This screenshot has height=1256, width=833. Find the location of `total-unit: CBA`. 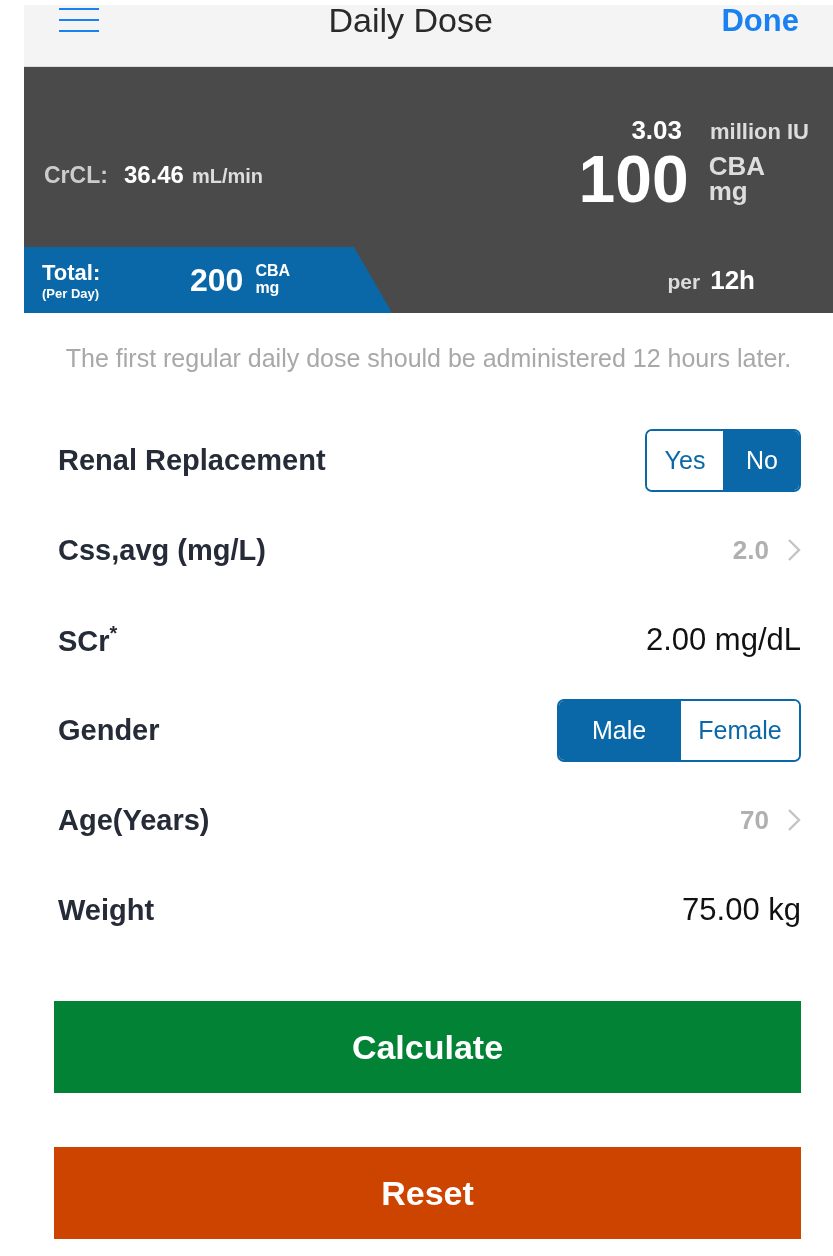

total-unit: CBA is located at coordinates (273, 271).